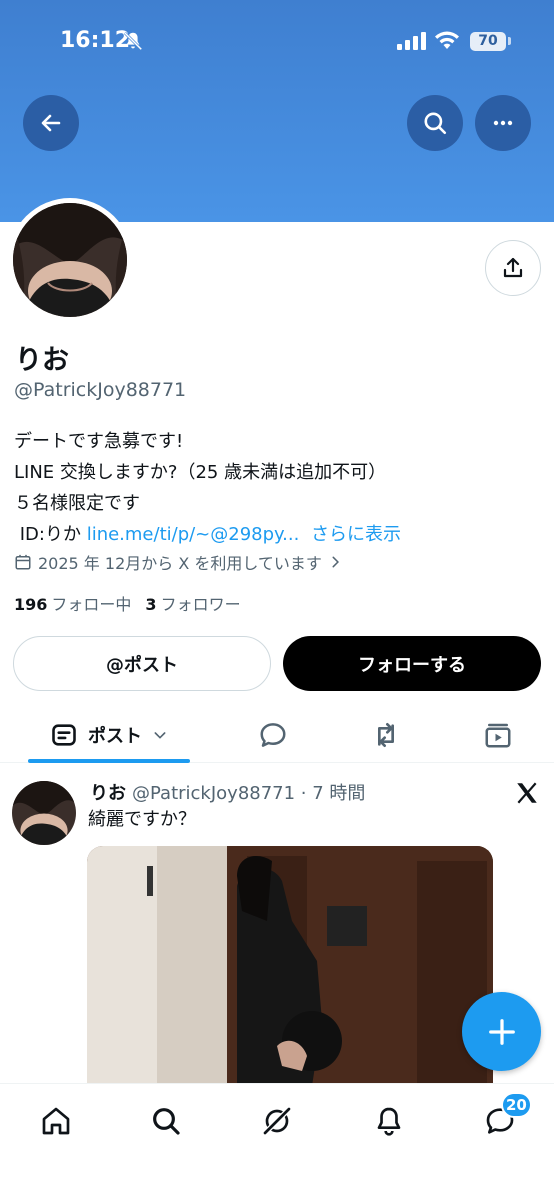 The width and height of the screenshot is (554, 1200). Describe the element at coordinates (200, 472) in the screenshot. I see `bio-line-2: LINE 交換しますか?（25 歳未満は追加不可）` at that location.